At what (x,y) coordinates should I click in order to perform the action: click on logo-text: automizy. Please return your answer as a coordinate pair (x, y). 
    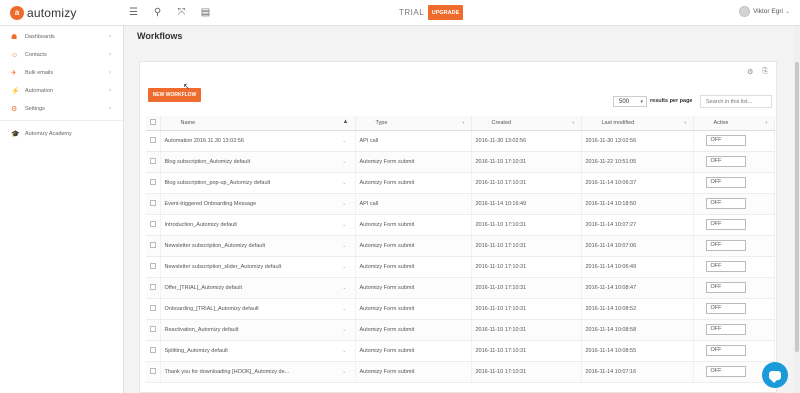
    Looking at the image, I should click on (52, 12).